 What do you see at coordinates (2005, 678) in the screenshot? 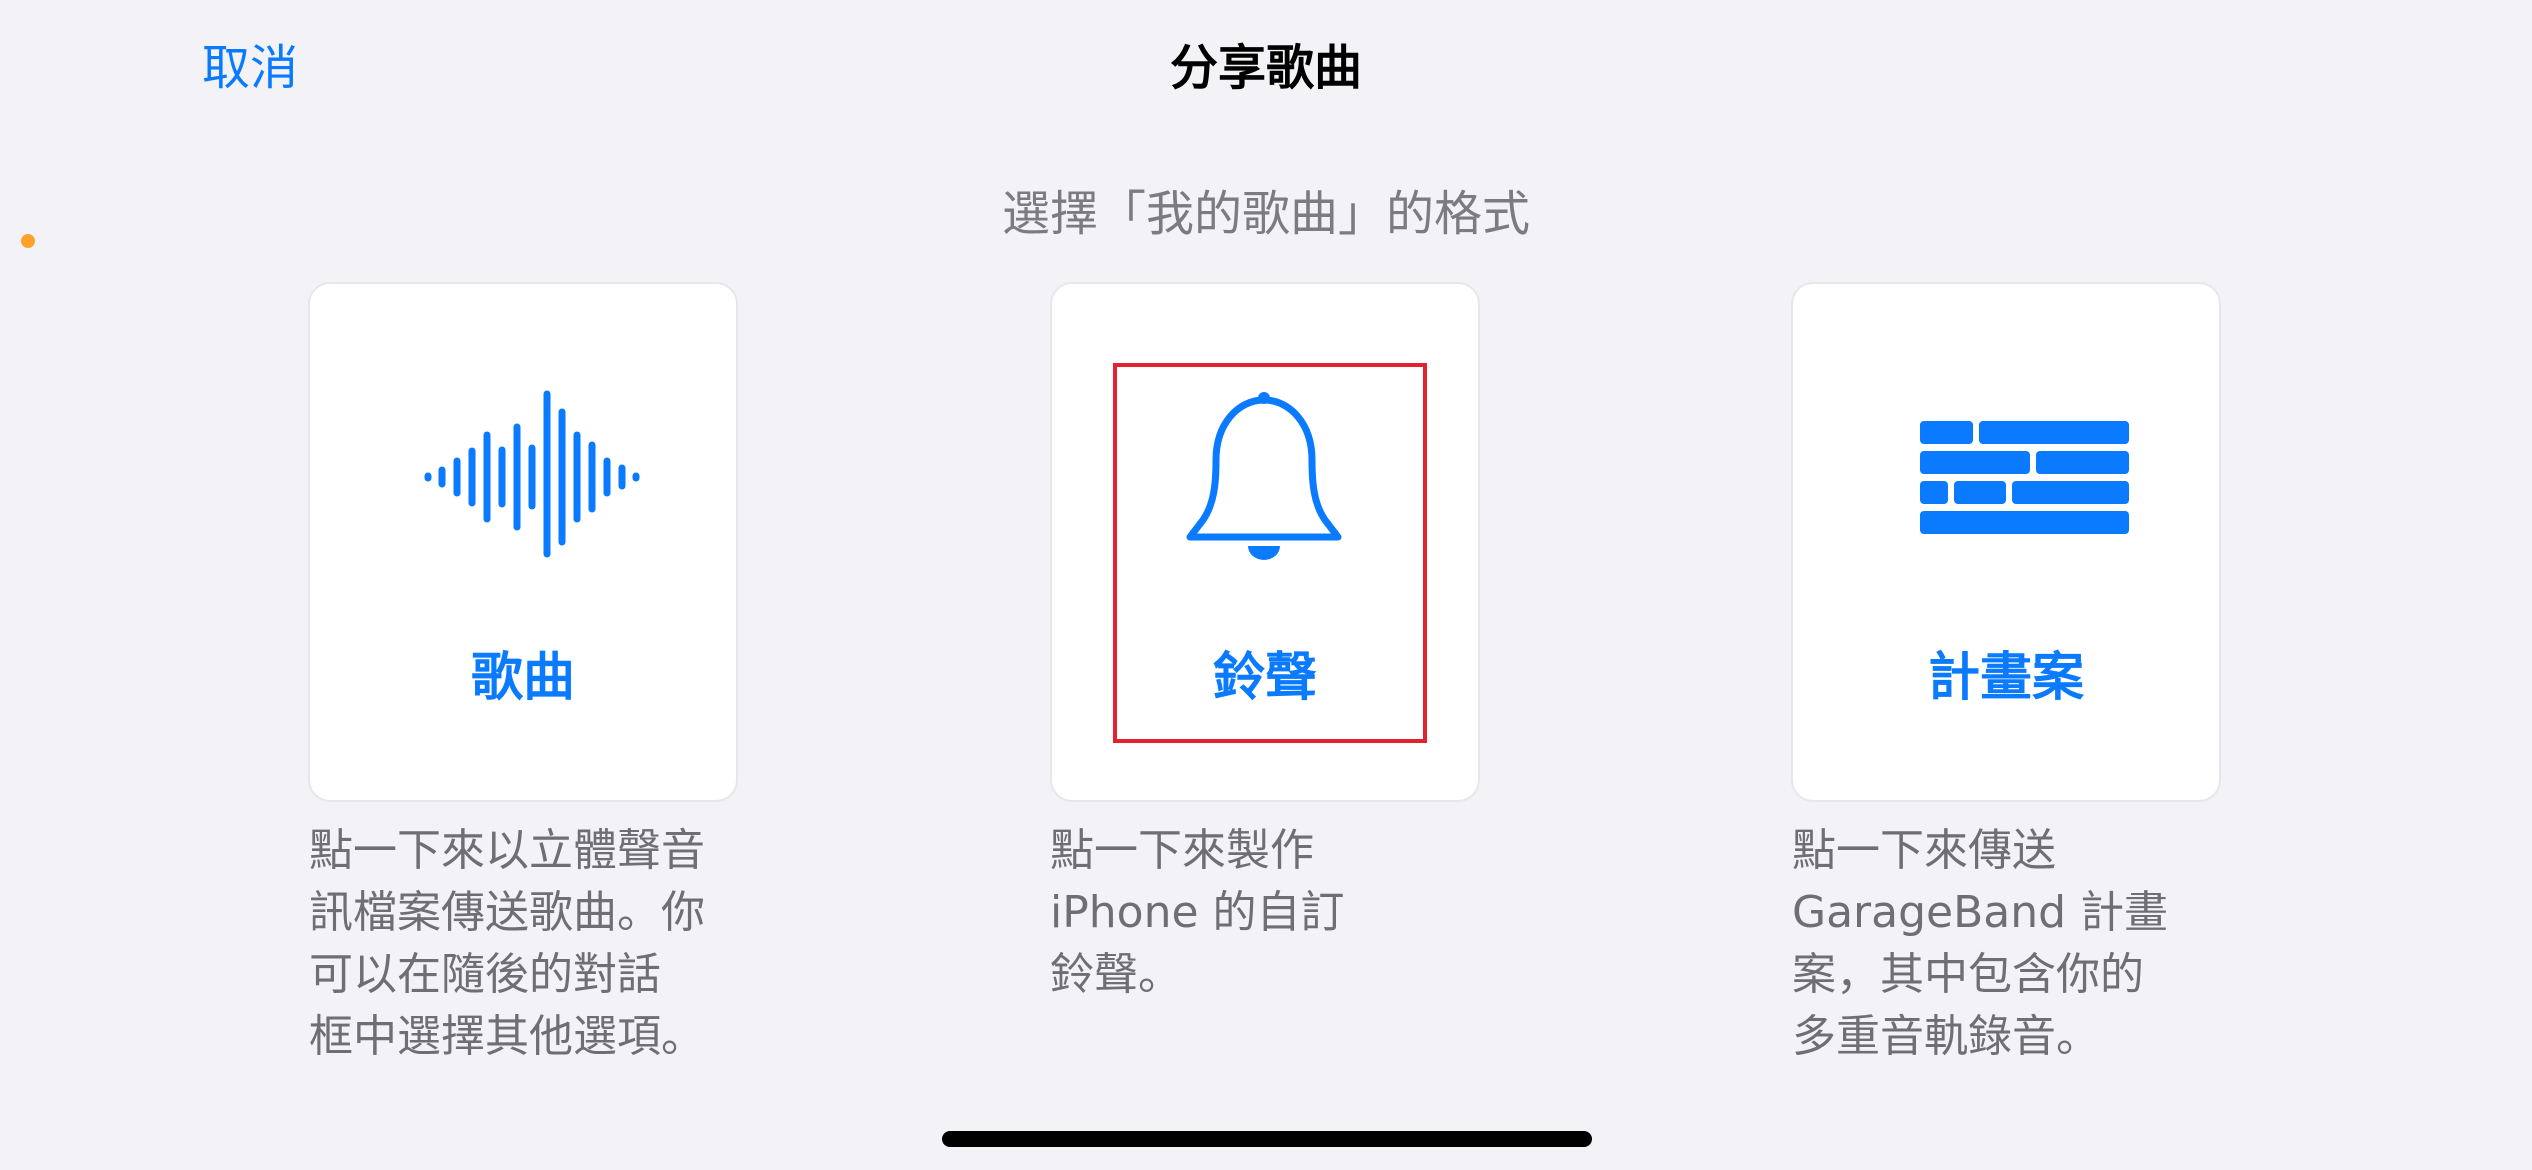
I see `project-option-label: 計畫案` at bounding box center [2005, 678].